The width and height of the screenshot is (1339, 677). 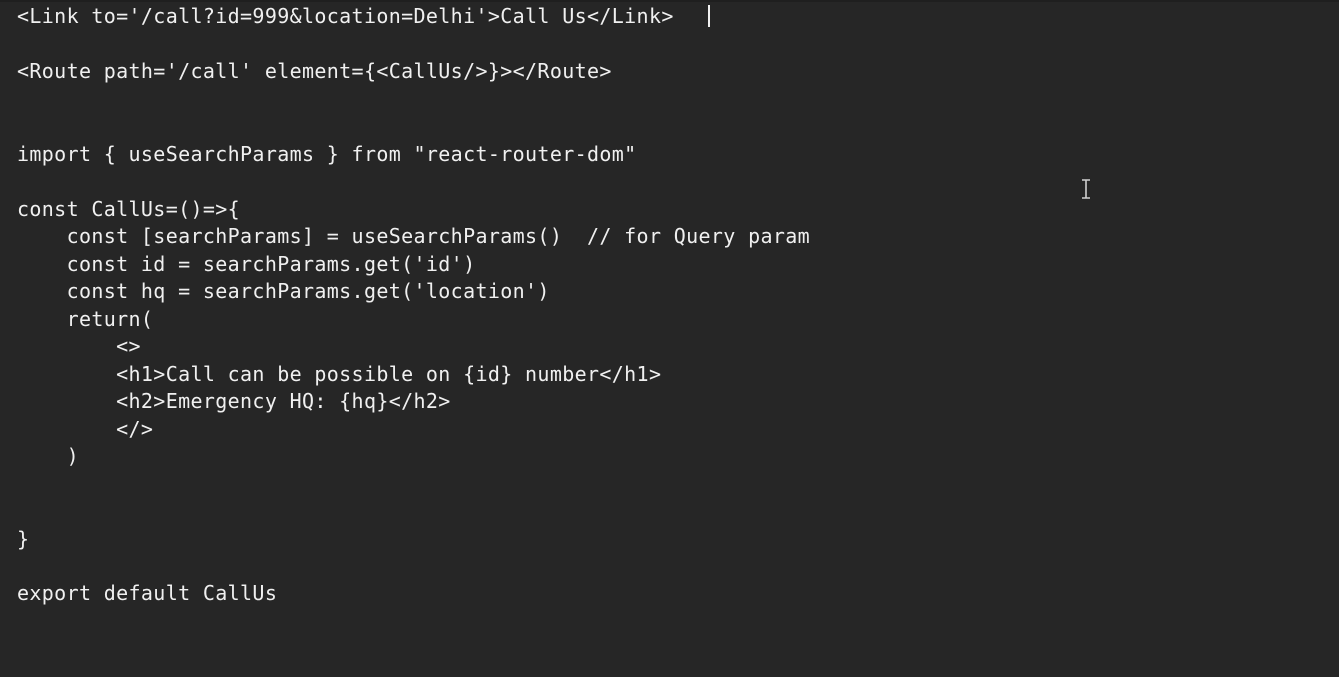 What do you see at coordinates (48, 456) in the screenshot?
I see `code-line-return-close: )` at bounding box center [48, 456].